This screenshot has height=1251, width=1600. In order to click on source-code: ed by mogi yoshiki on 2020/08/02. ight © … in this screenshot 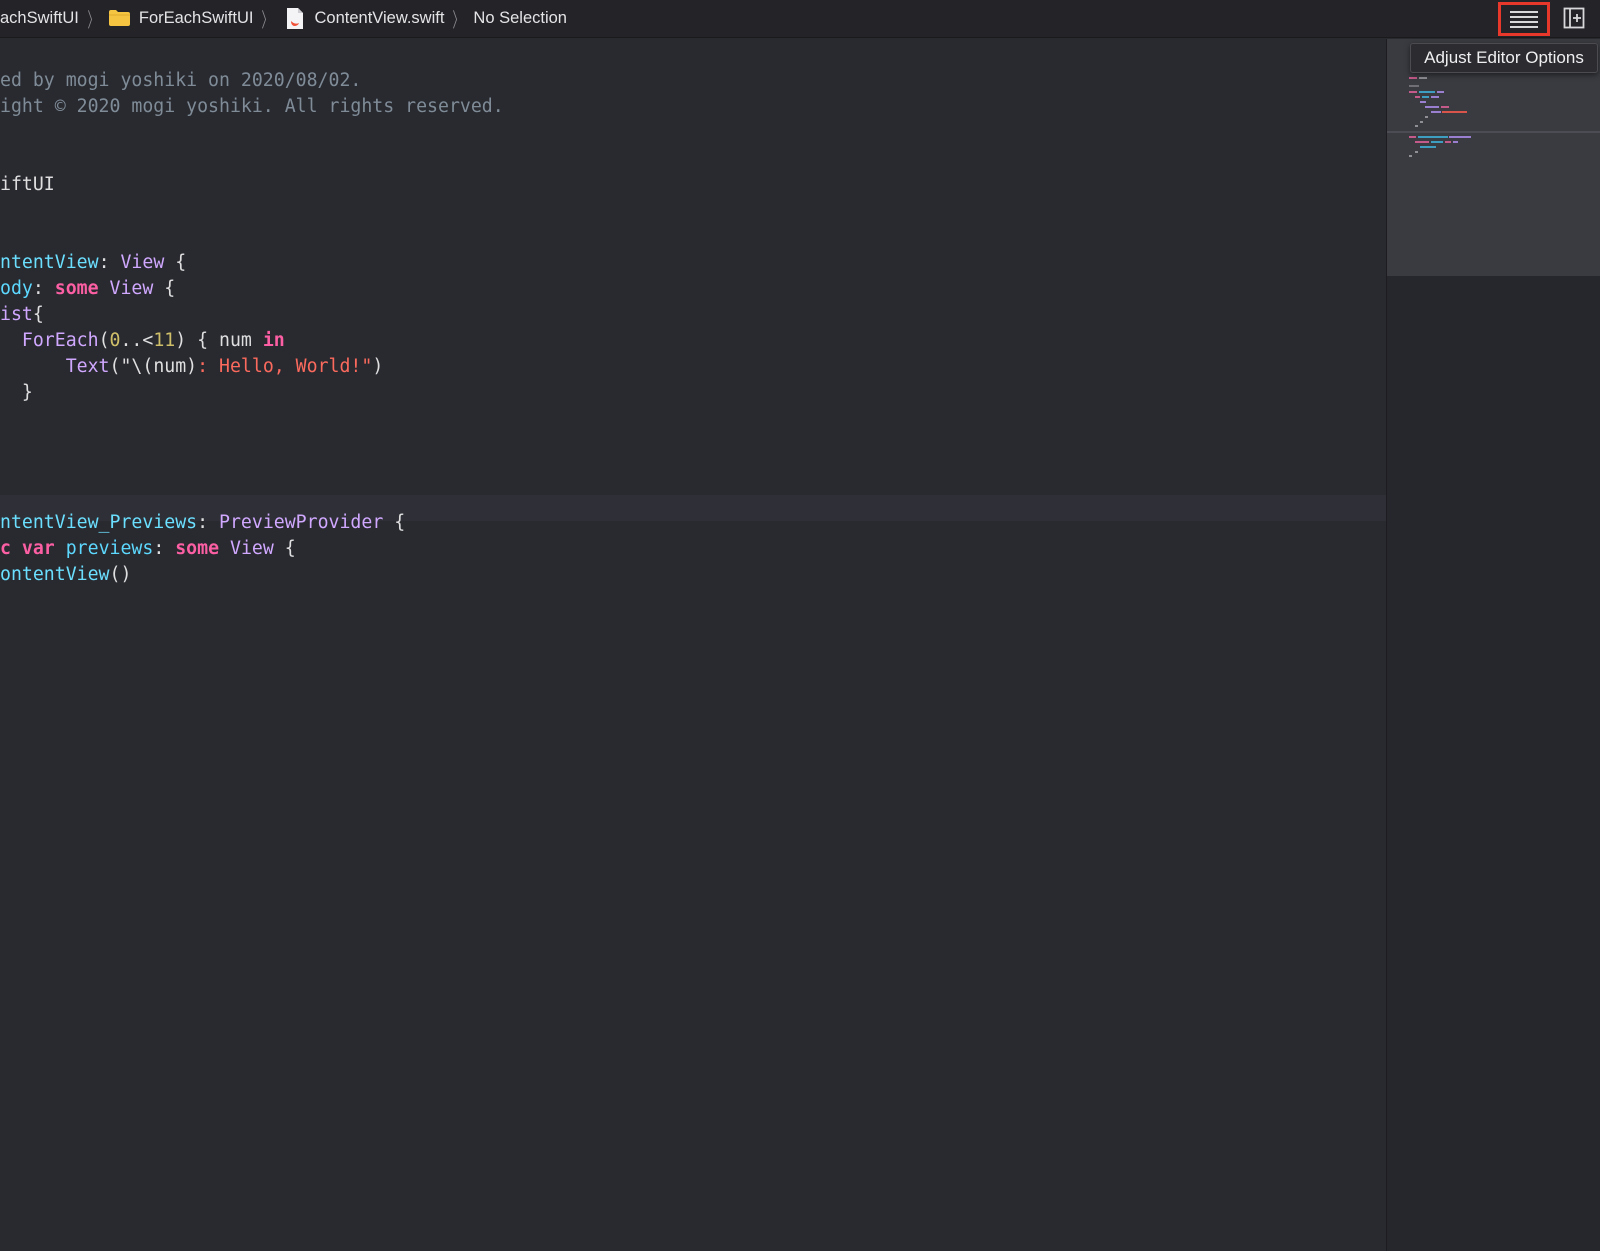, I will do `click(252, 328)`.